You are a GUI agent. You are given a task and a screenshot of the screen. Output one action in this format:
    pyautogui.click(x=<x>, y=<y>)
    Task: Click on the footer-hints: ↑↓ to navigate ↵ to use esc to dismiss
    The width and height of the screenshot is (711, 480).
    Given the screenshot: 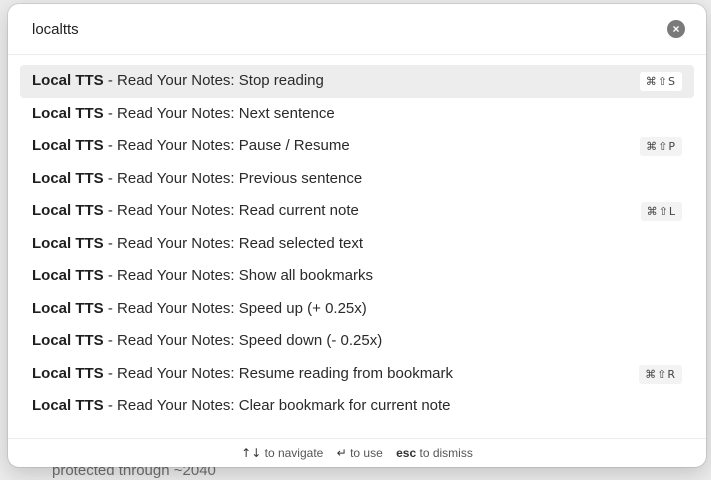 What is the action you would take?
    pyautogui.click(x=357, y=452)
    